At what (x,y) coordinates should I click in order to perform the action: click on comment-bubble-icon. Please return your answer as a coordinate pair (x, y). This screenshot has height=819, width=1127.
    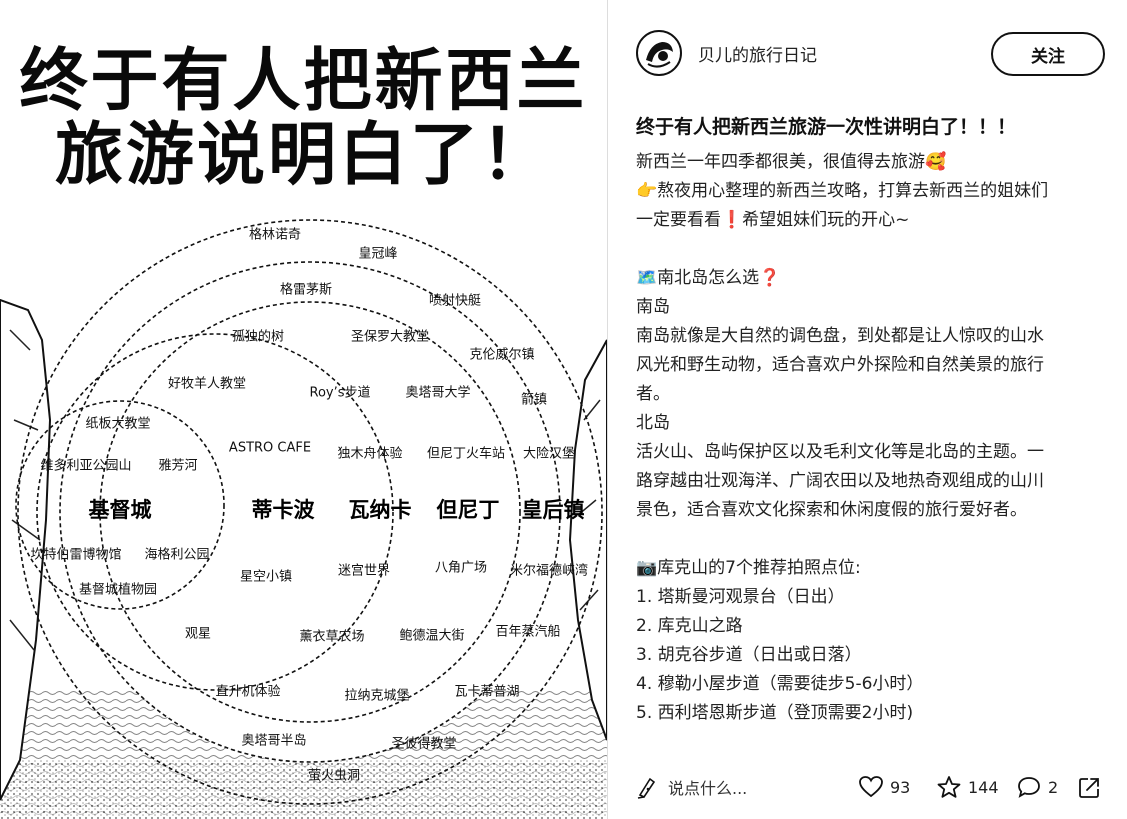
    Looking at the image, I should click on (1029, 787).